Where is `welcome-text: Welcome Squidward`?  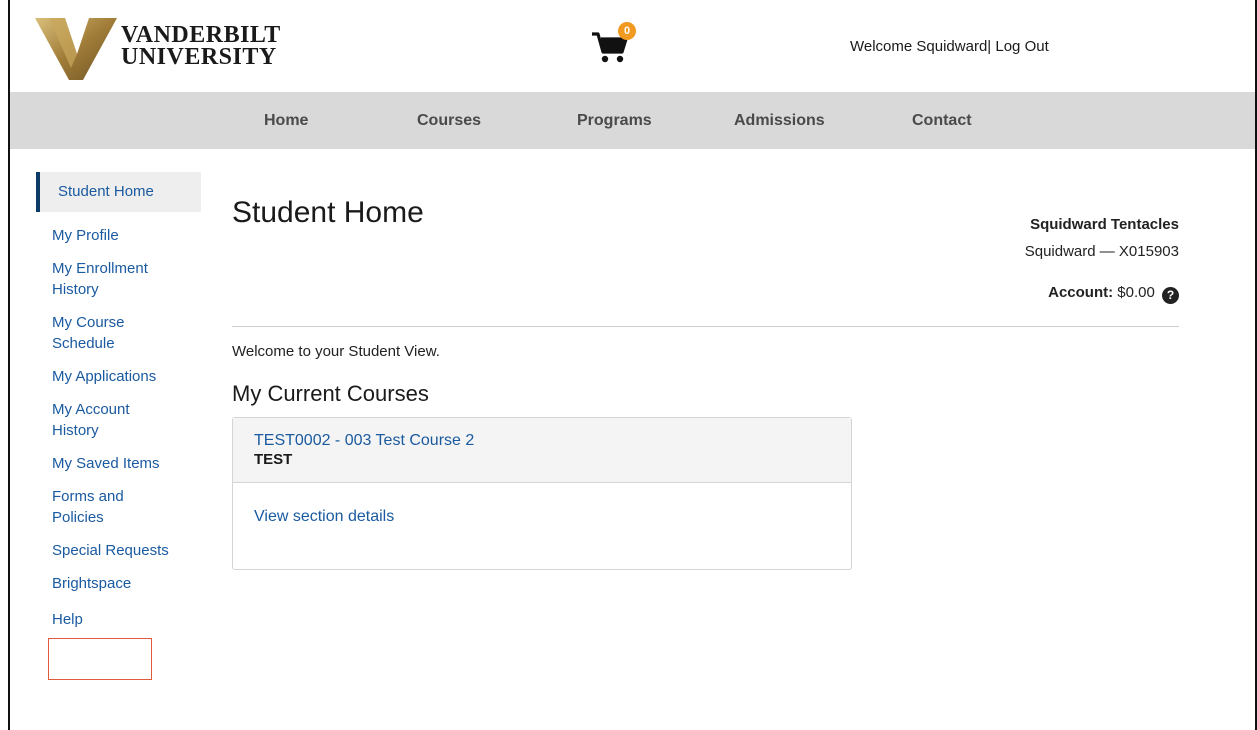
welcome-text: Welcome Squidward is located at coordinates (919, 46).